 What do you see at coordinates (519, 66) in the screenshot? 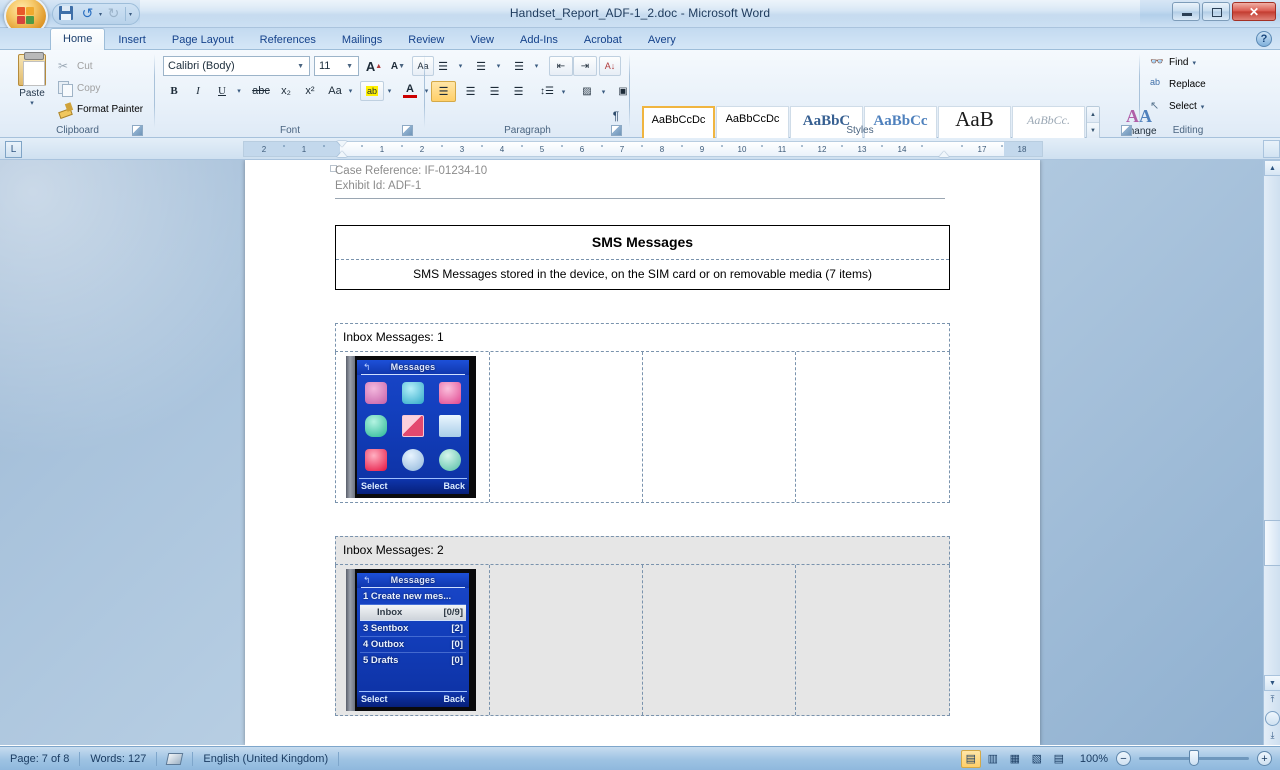
I see `multilevel-list-button: ☰` at bounding box center [519, 66].